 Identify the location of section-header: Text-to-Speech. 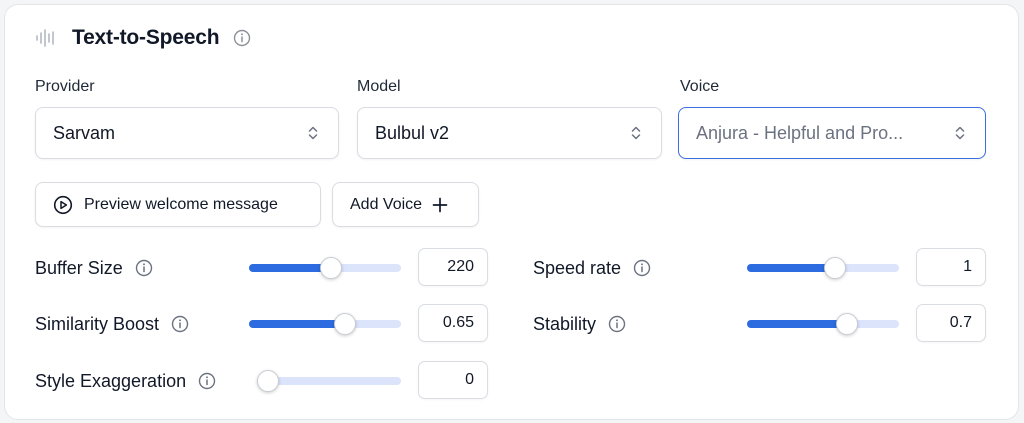
(143, 38).